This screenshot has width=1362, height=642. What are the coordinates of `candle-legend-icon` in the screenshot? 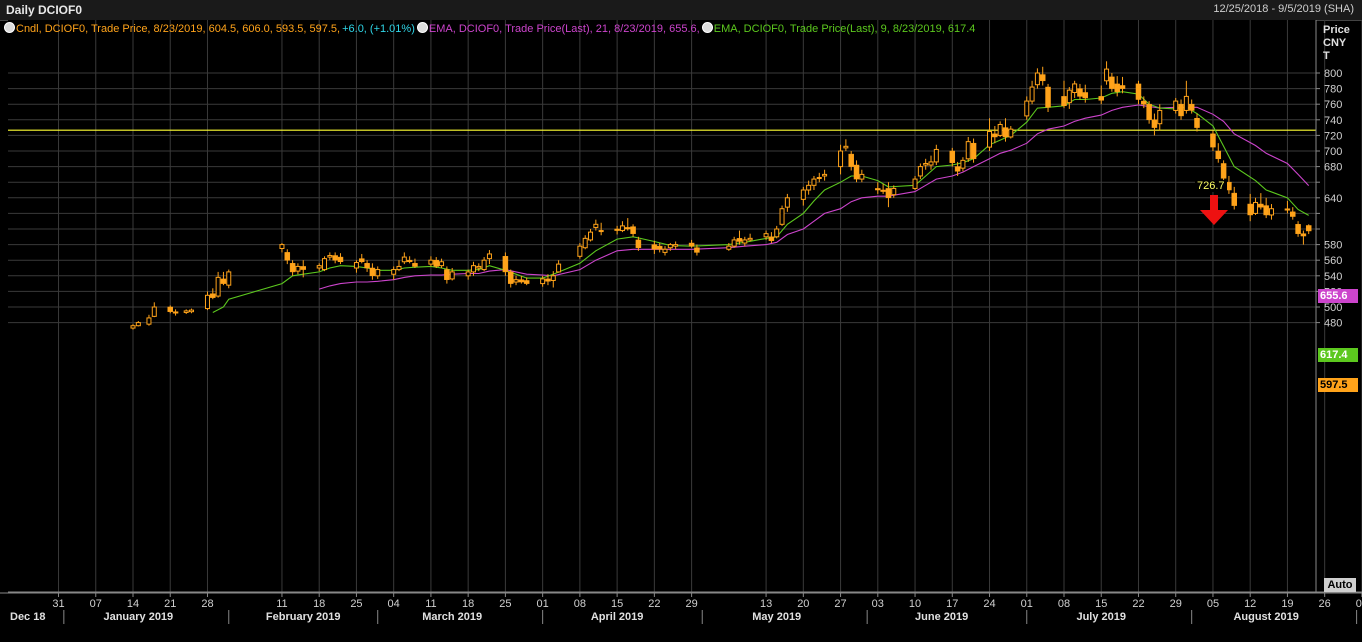 It's located at (9, 27).